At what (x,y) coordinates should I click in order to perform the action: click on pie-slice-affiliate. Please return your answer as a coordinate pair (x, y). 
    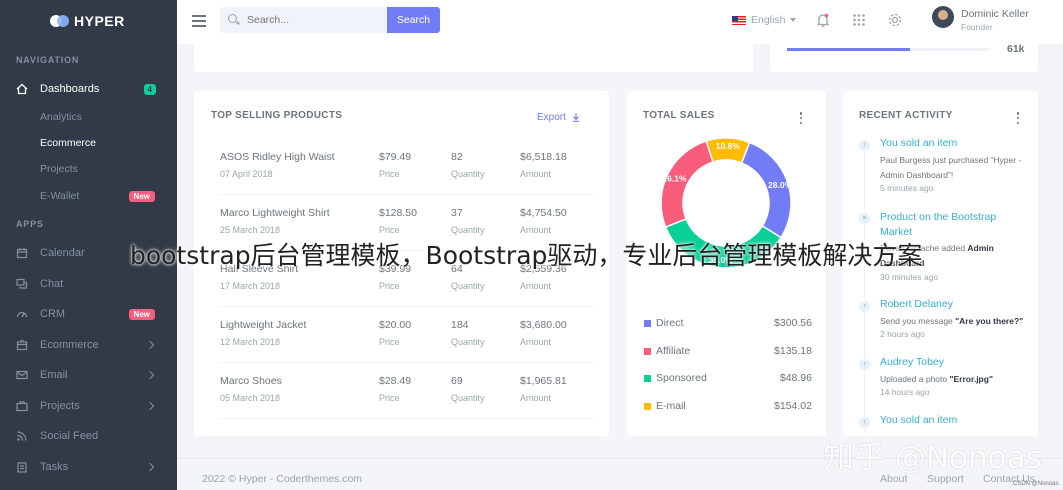
    Looking at the image, I should click on (687, 184).